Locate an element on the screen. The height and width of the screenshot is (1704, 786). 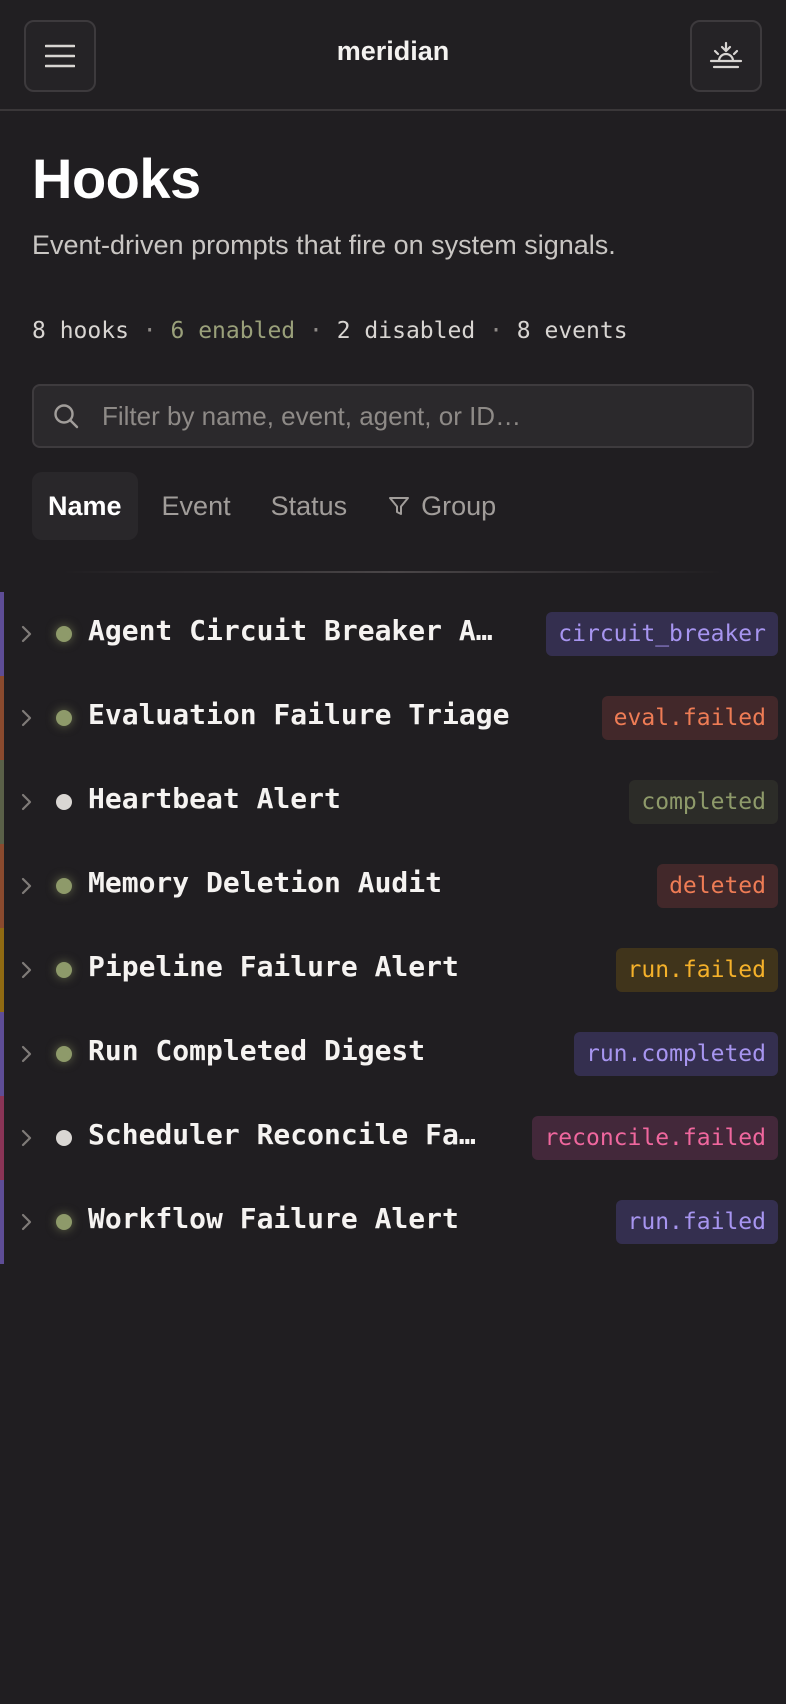
hook-row: Agent Circuit Breaker A… circuit_breaker is located at coordinates (393, 634).